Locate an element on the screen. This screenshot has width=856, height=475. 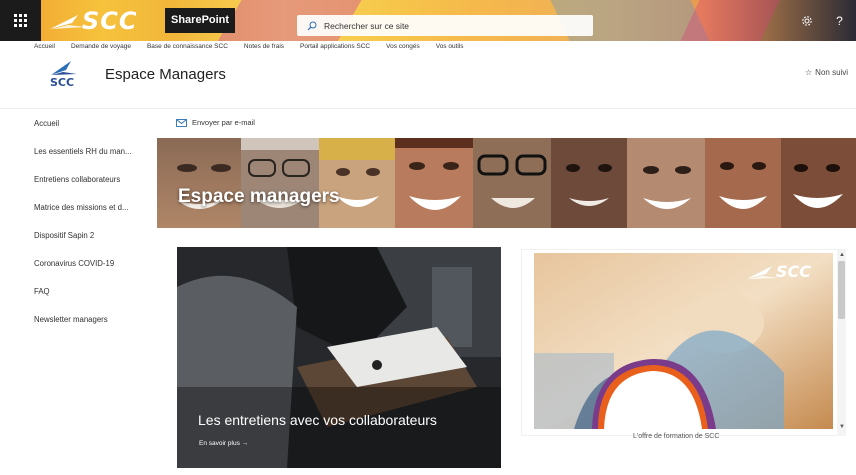
card-brand-logo: SCC is located at coordinates (778, 271).